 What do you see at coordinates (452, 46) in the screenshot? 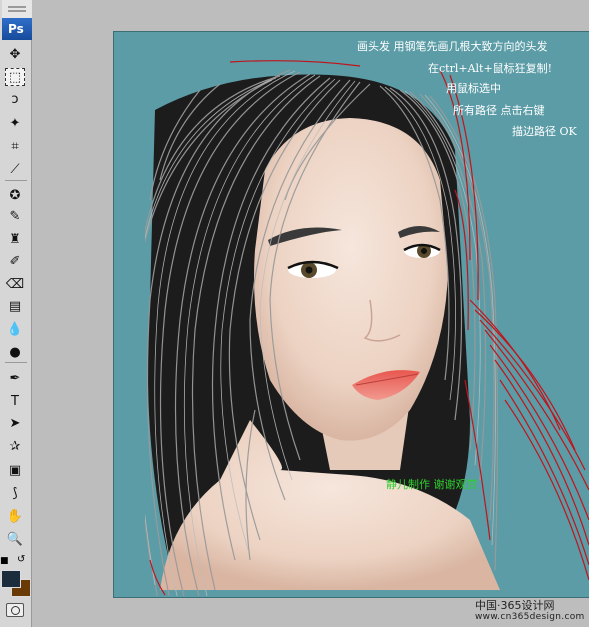
I see `note-line-1: 画头发 用钢笔先画几根大致方向的头发` at bounding box center [452, 46].